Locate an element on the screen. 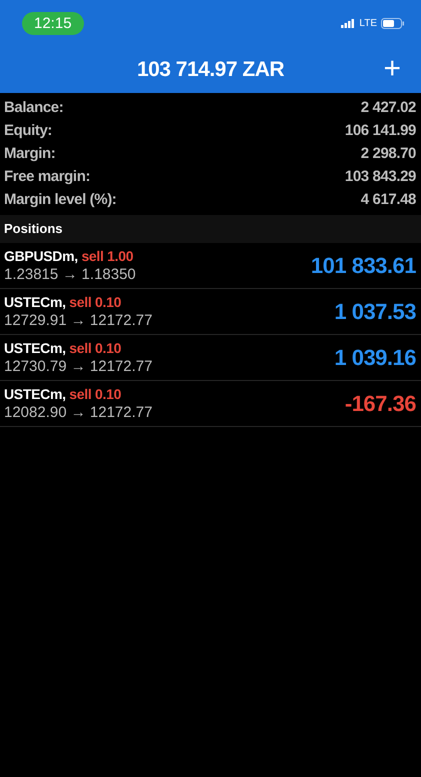 This screenshot has width=421, height=777. network-label: LTE is located at coordinates (368, 23).